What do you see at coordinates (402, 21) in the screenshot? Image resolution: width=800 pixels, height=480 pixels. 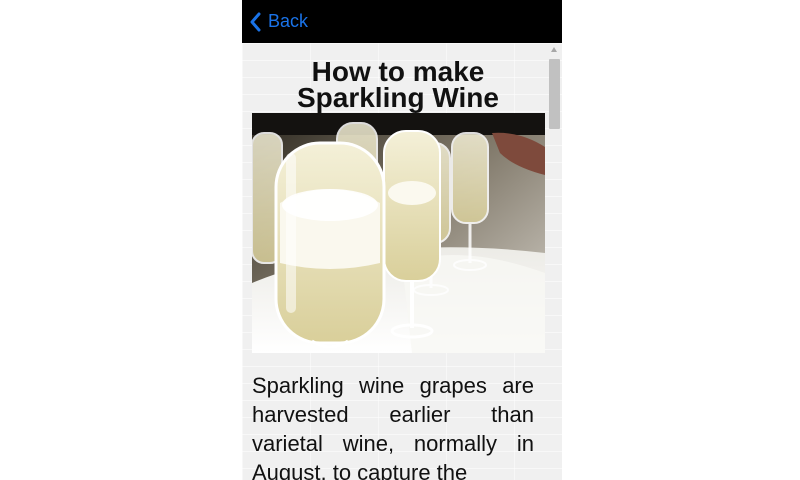 I see `top-navigation-bar: Back` at bounding box center [402, 21].